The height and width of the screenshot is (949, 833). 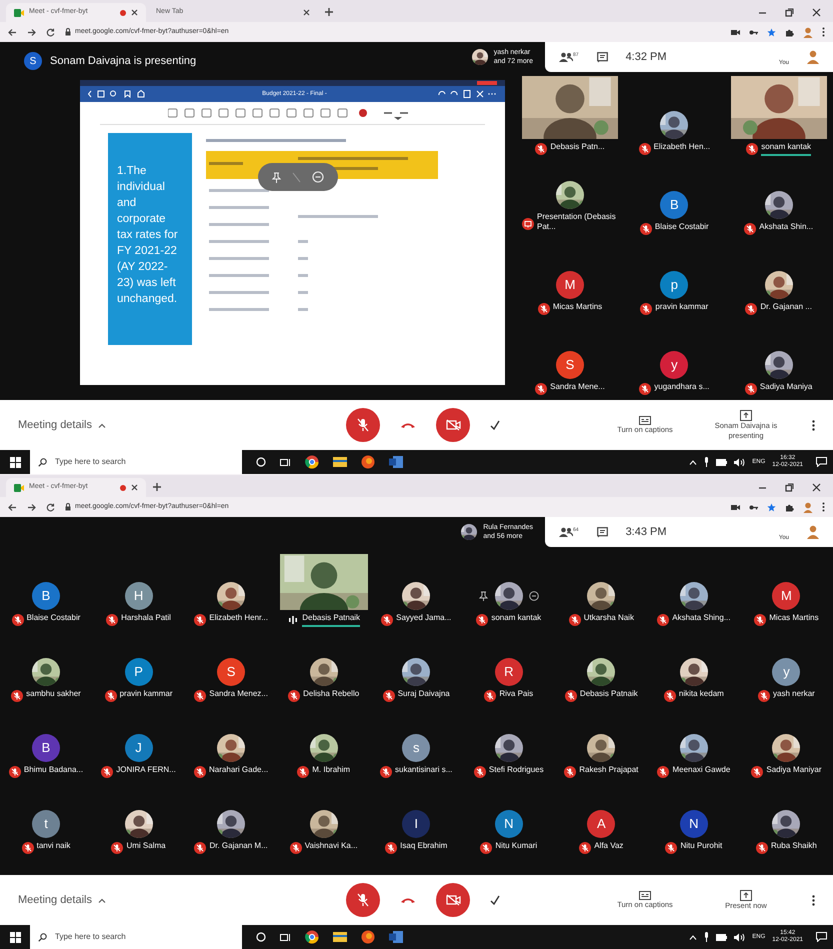 What do you see at coordinates (33, 61) in the screenshot?
I see `presenter-avatar: S` at bounding box center [33, 61].